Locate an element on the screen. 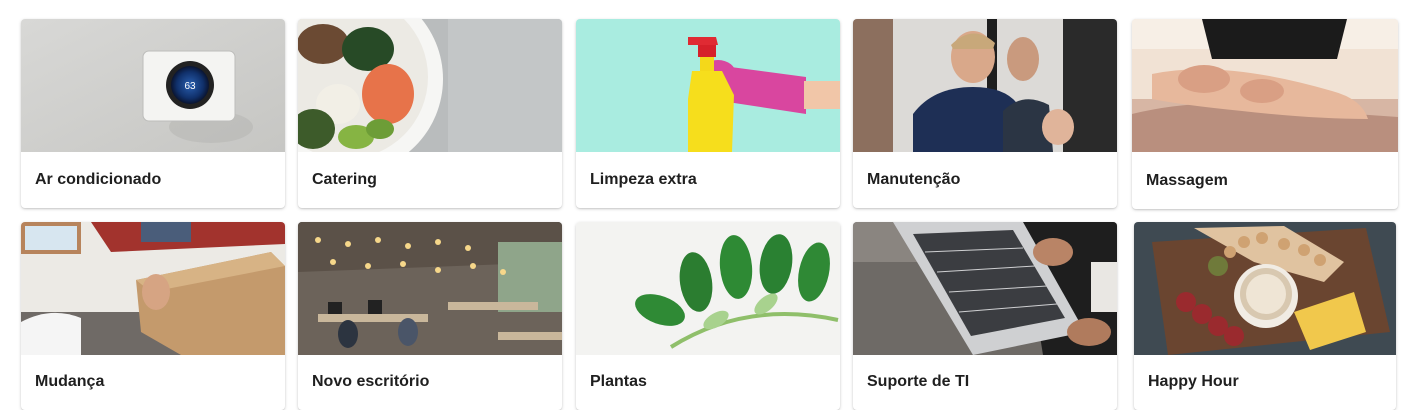 The width and height of the screenshot is (1422, 410). spray-bottle-photo is located at coordinates (708, 85).